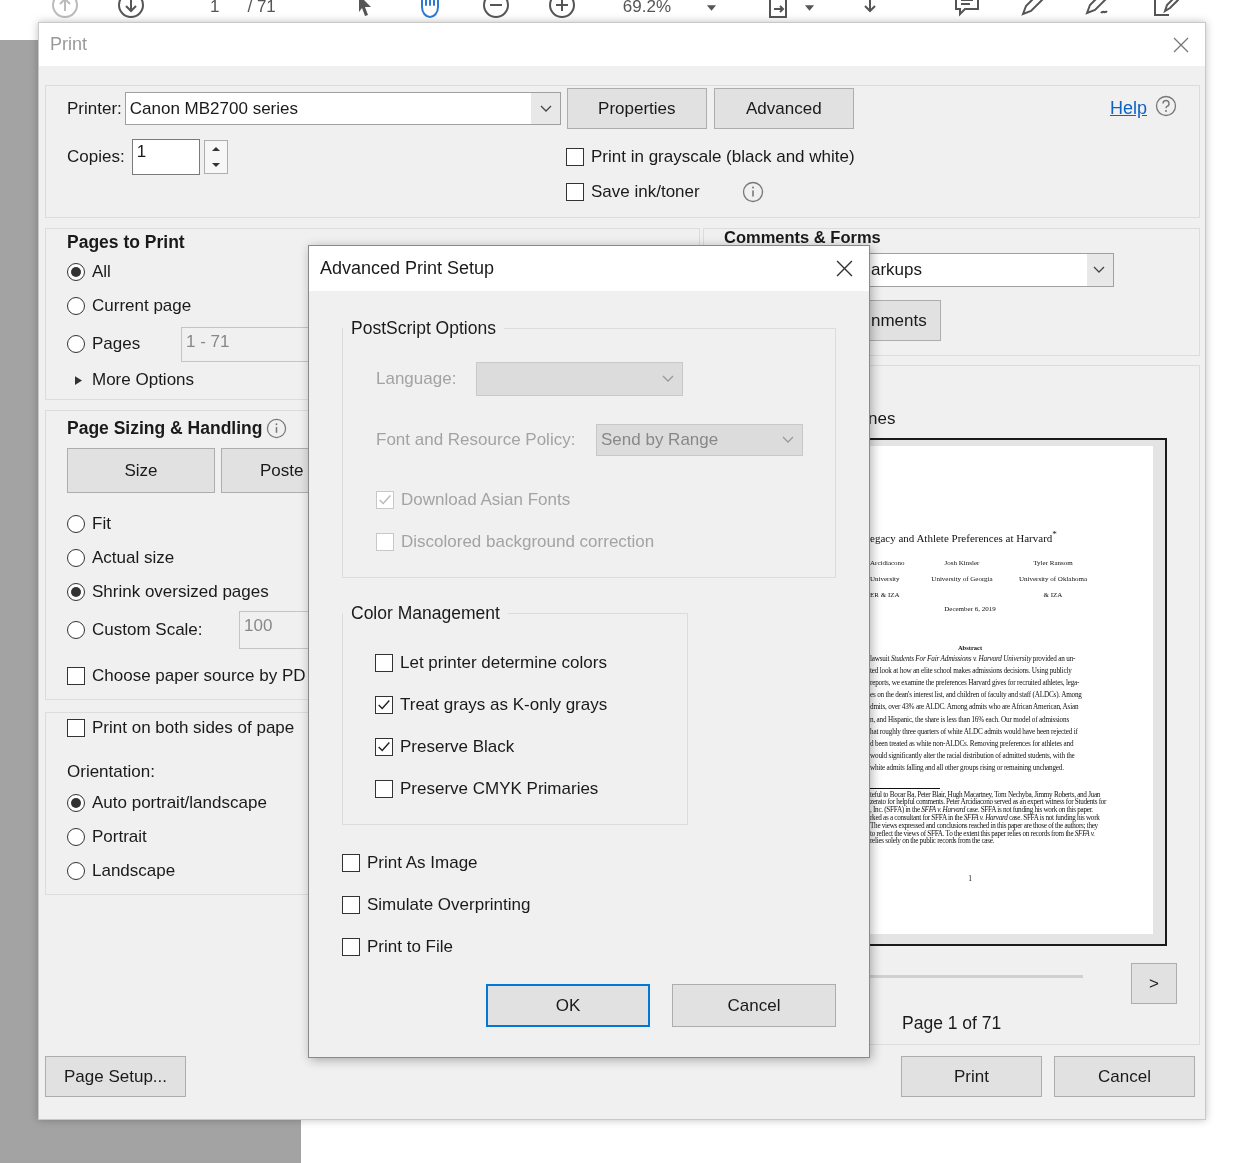 The height and width of the screenshot is (1163, 1240). What do you see at coordinates (215, 157) in the screenshot?
I see `spinner` at bounding box center [215, 157].